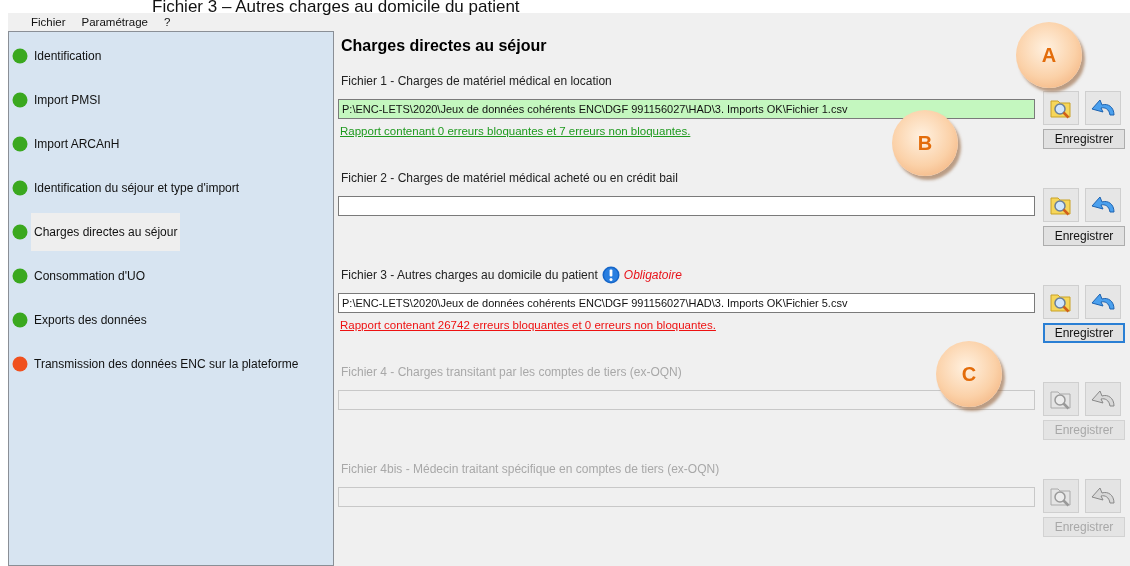 The height and width of the screenshot is (566, 1130). What do you see at coordinates (652, 275) in the screenshot?
I see `required-note: Obligatoire` at bounding box center [652, 275].